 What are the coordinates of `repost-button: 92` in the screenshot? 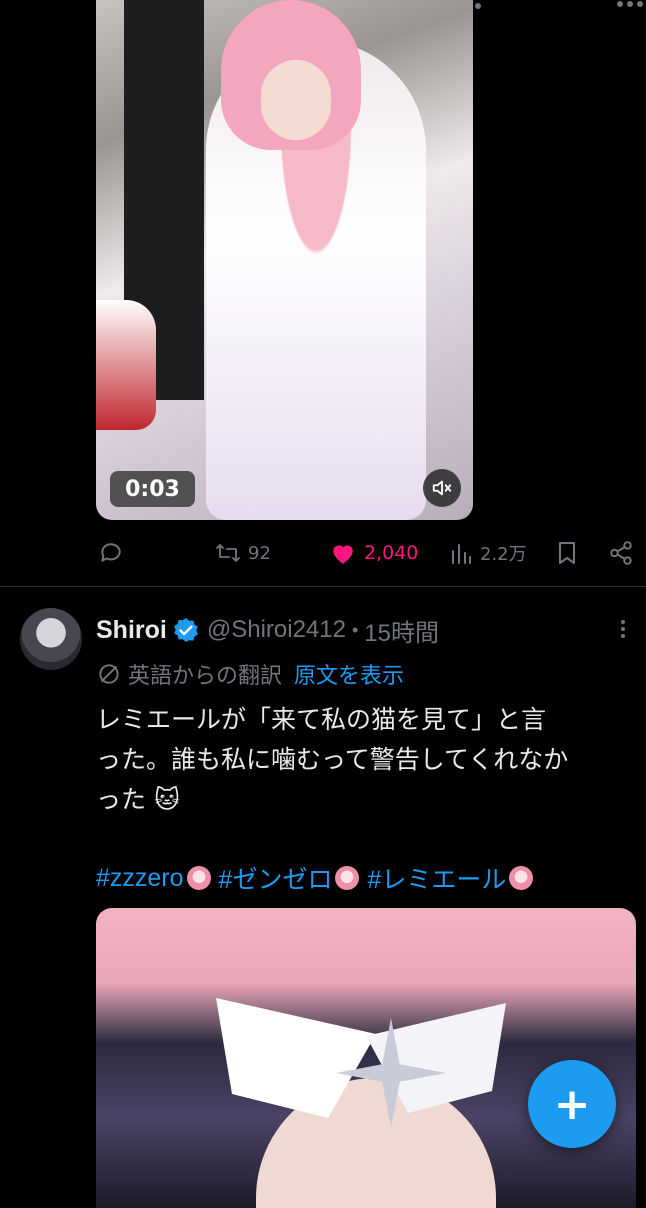 It's located at (242, 553).